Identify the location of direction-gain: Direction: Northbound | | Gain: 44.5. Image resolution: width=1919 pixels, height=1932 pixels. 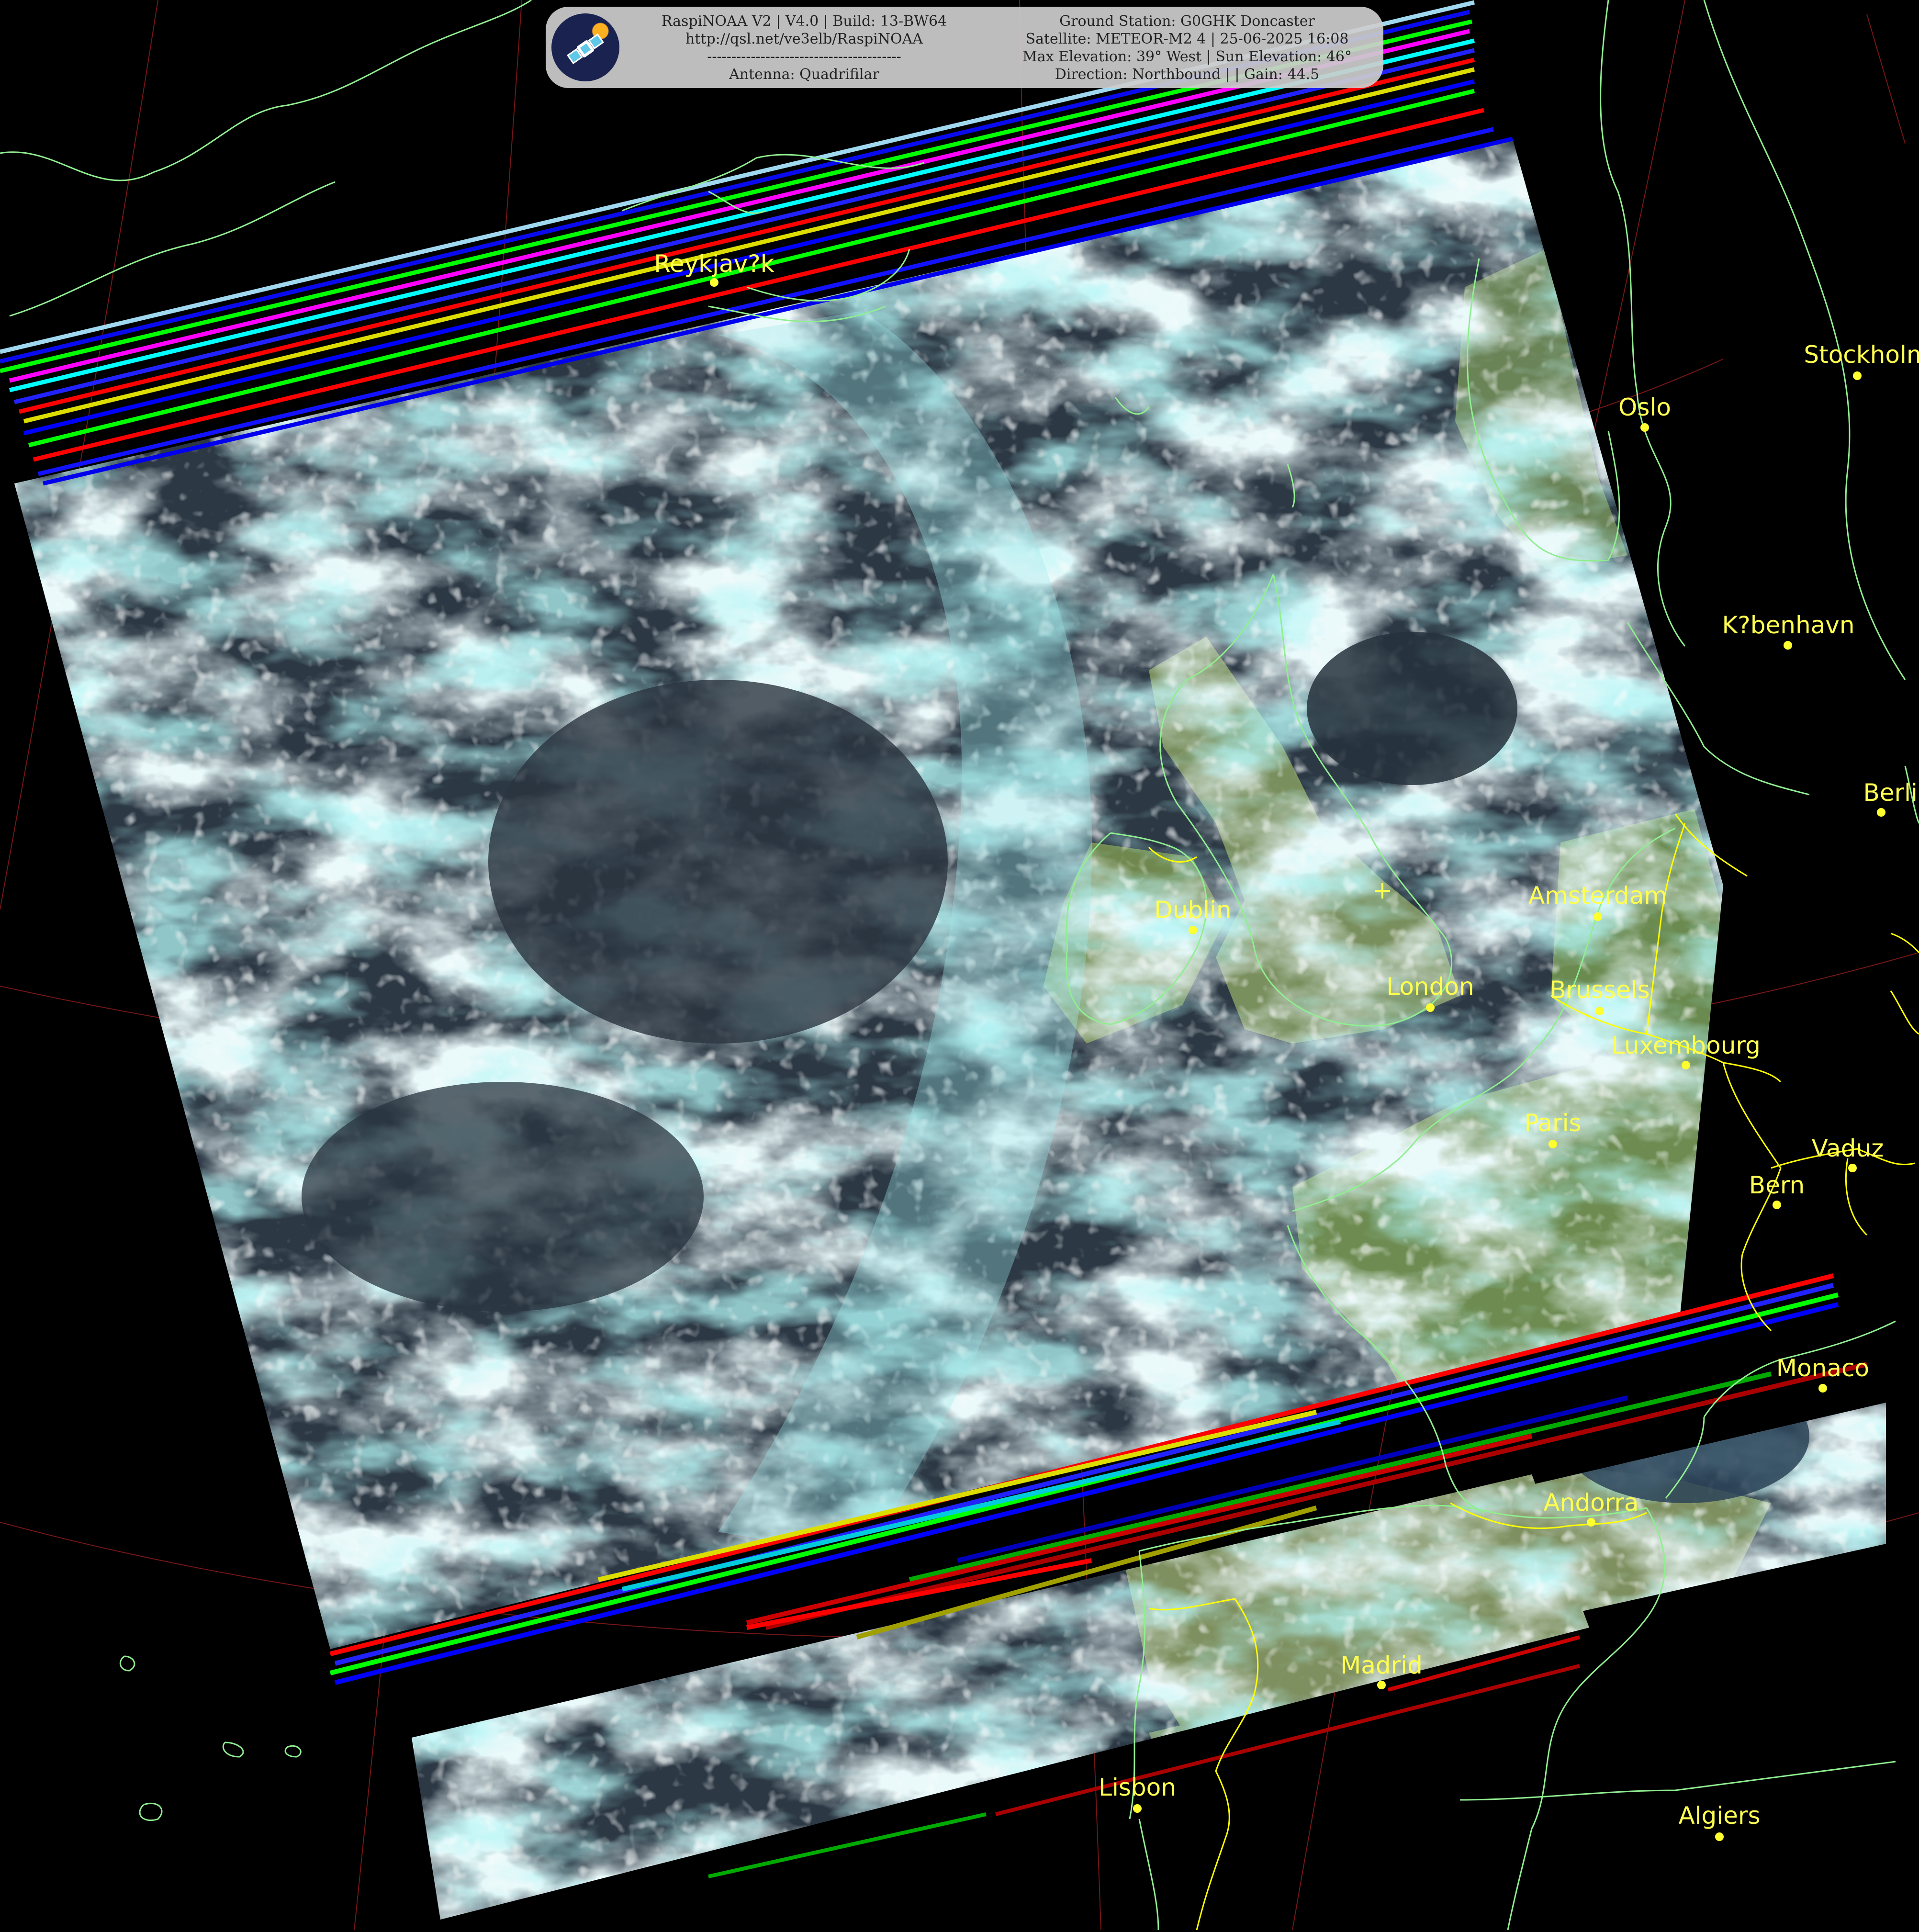
(1187, 75).